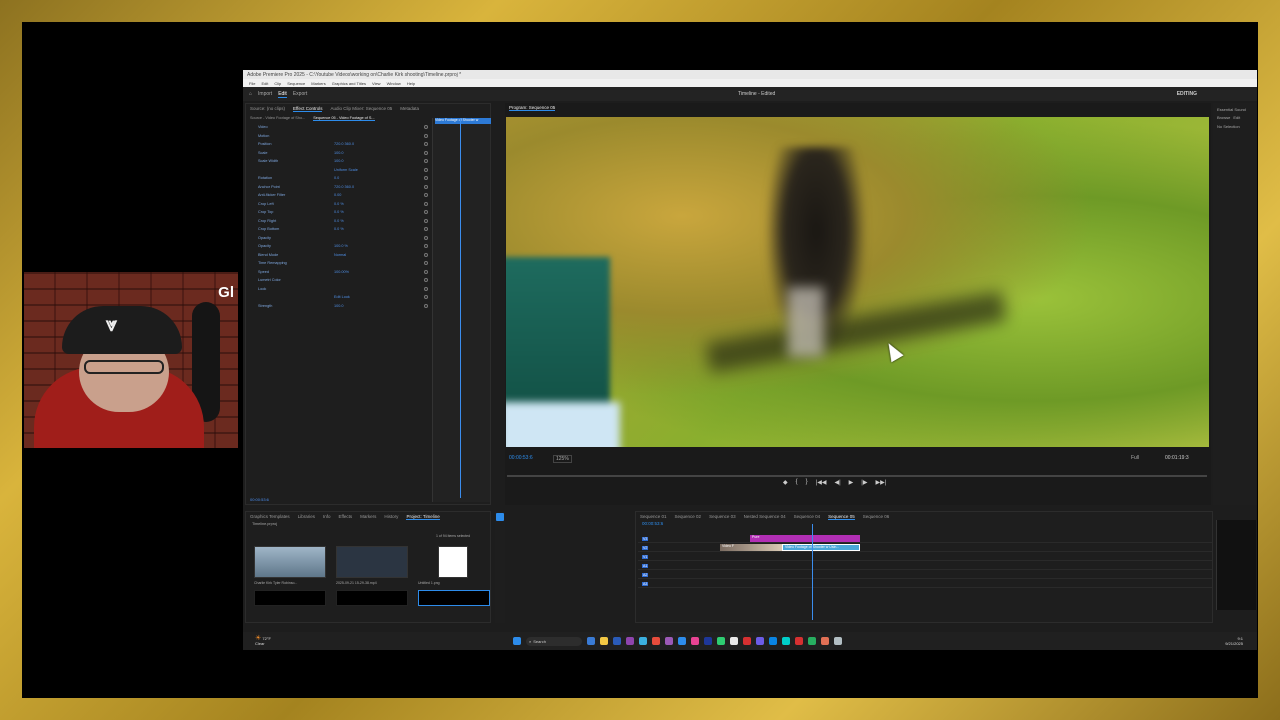  Describe the element at coordinates (812, 641) in the screenshot. I see `chrome-icon` at that location.